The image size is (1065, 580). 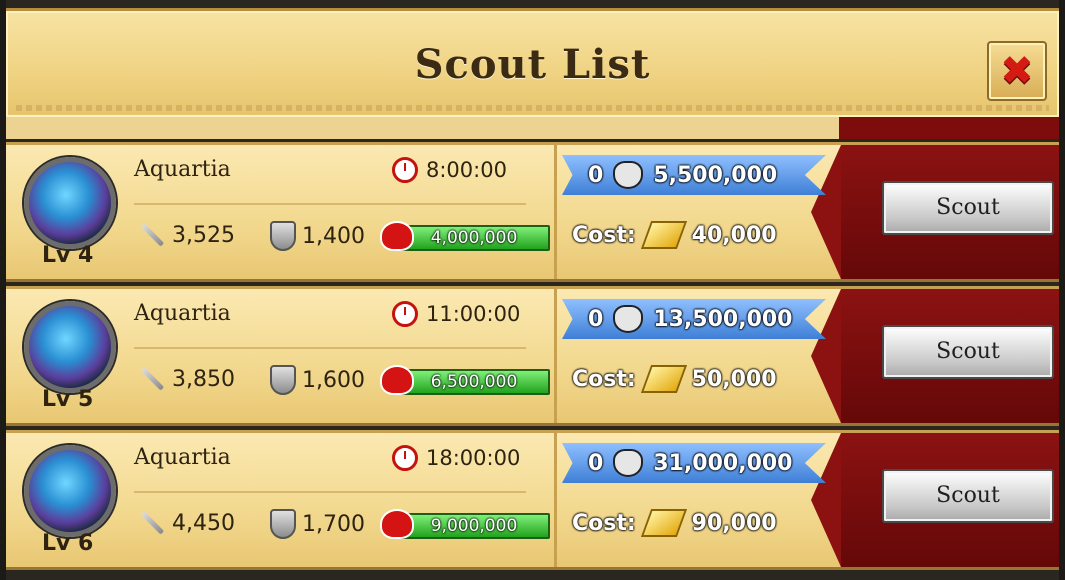 What do you see at coordinates (203, 379) in the screenshot?
I see `attack-value: 3,850` at bounding box center [203, 379].